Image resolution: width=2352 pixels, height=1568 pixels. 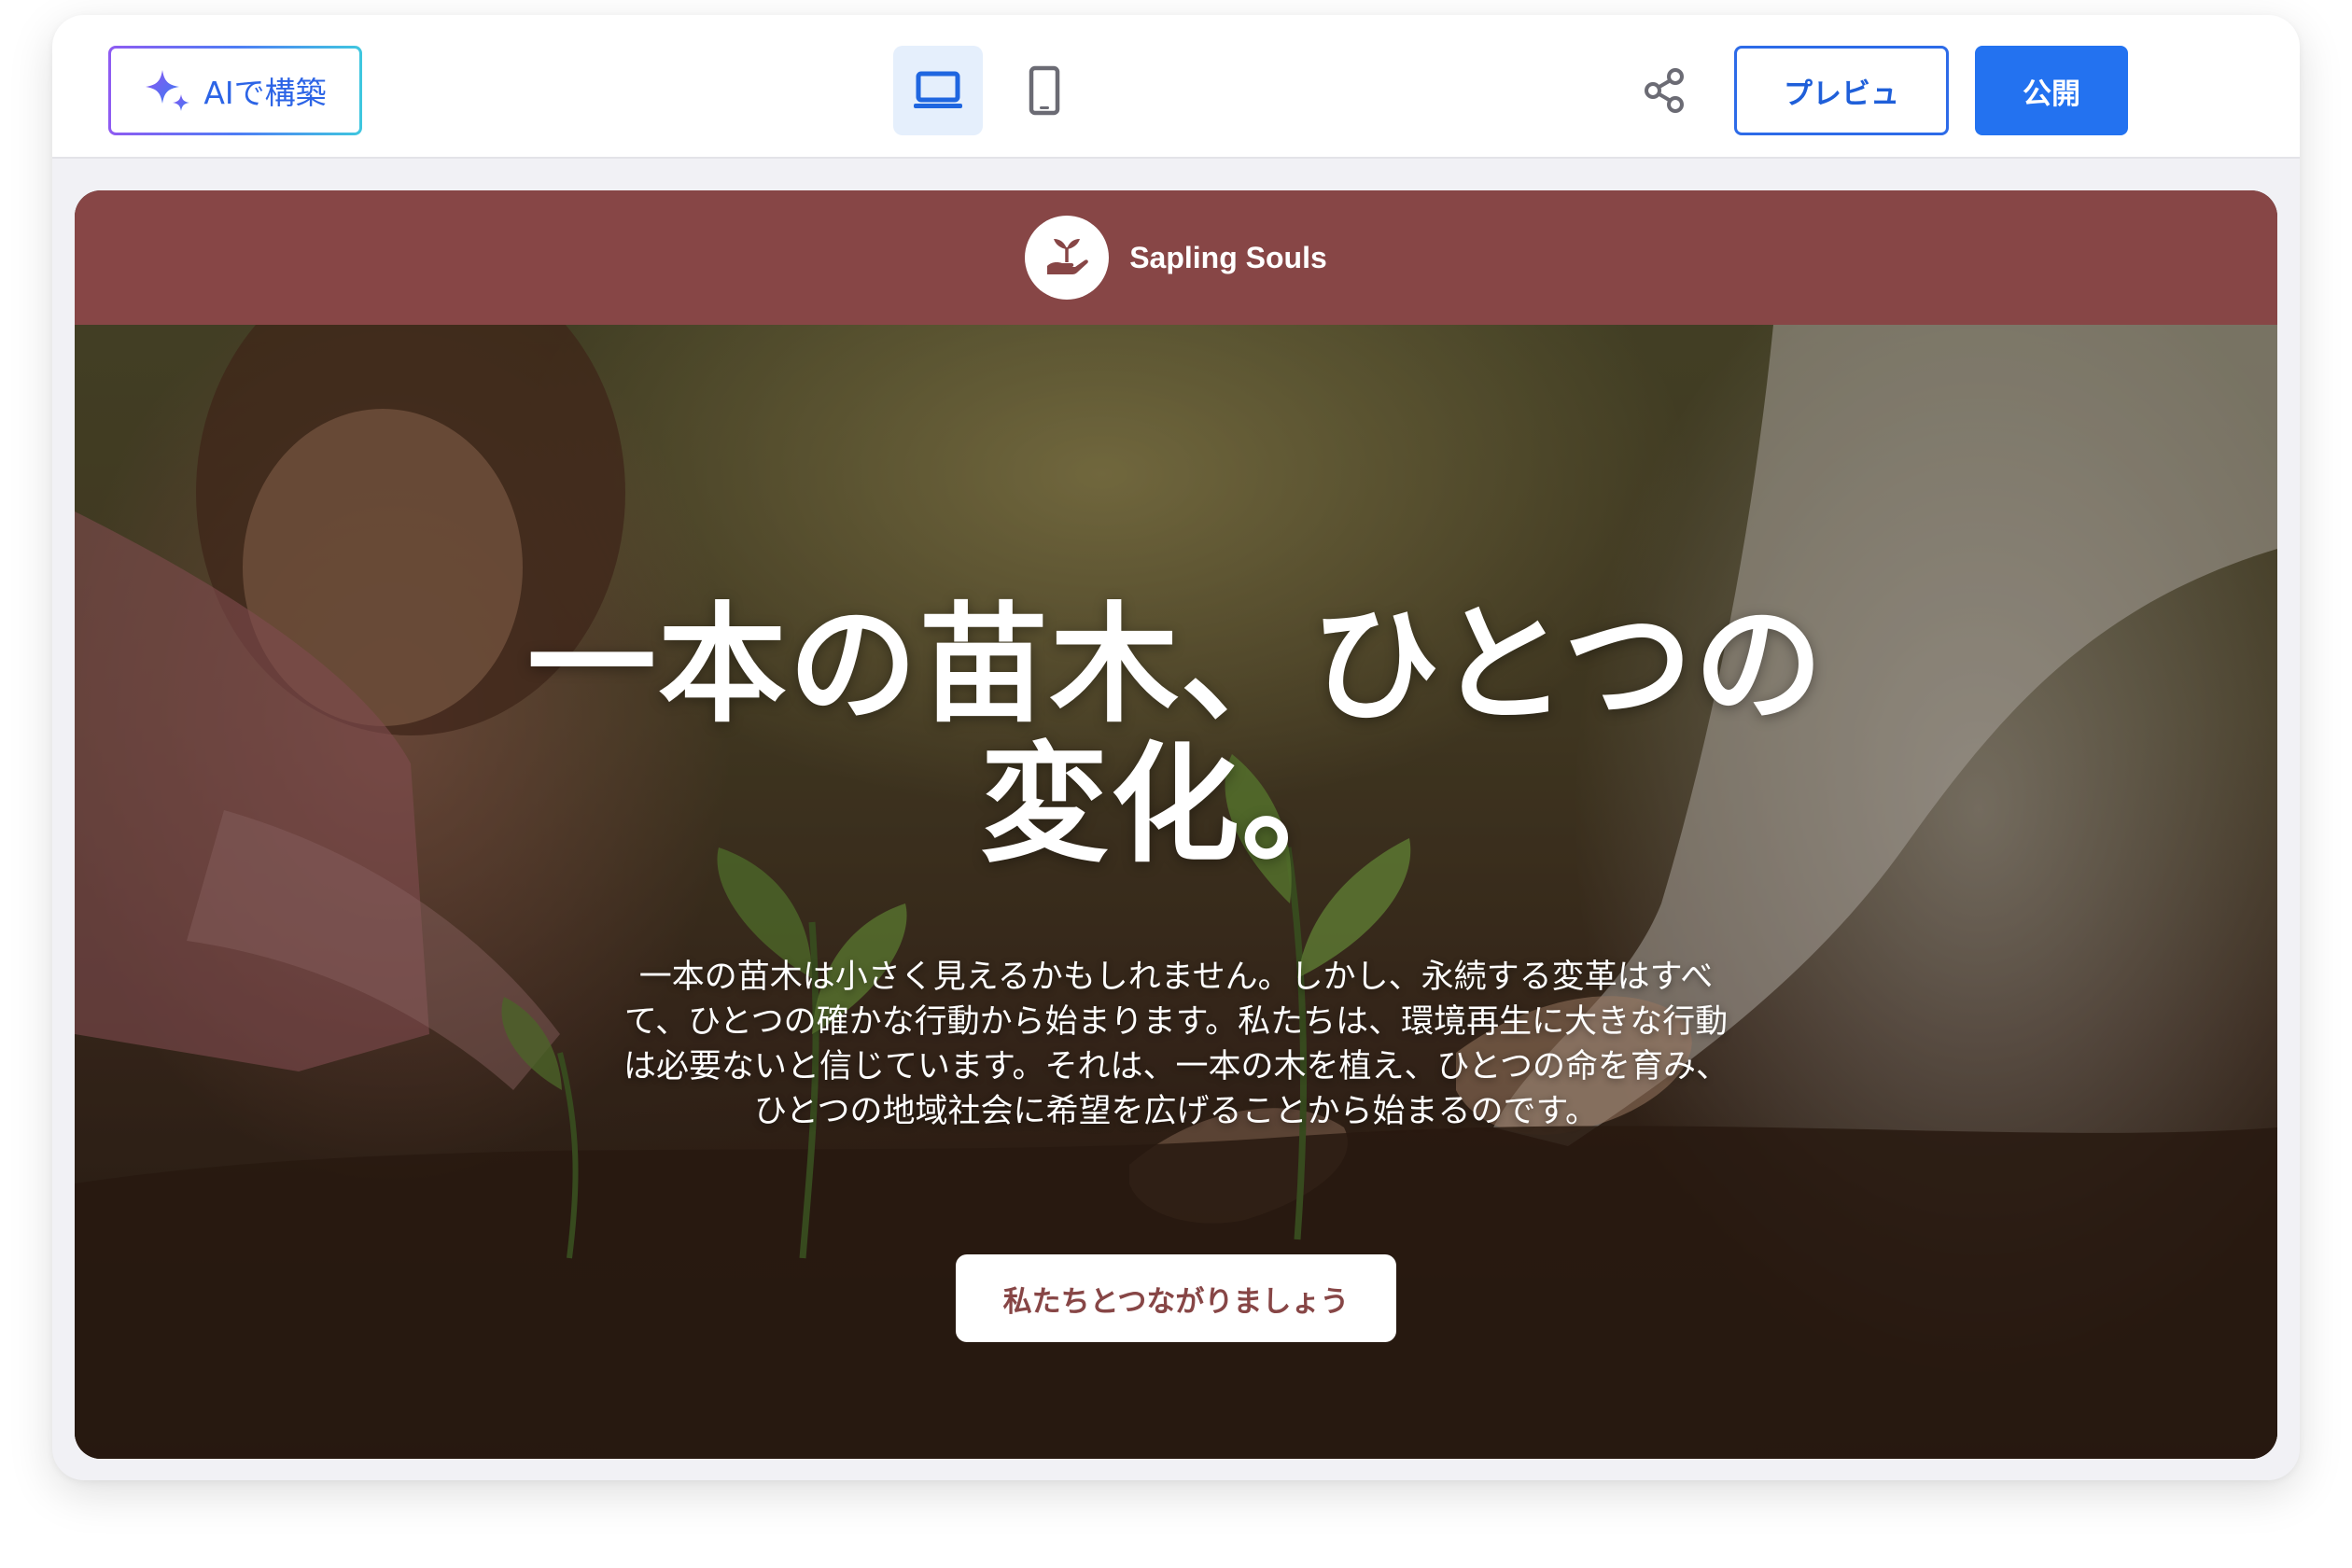 What do you see at coordinates (168, 90) in the screenshot?
I see `sparkle-icon` at bounding box center [168, 90].